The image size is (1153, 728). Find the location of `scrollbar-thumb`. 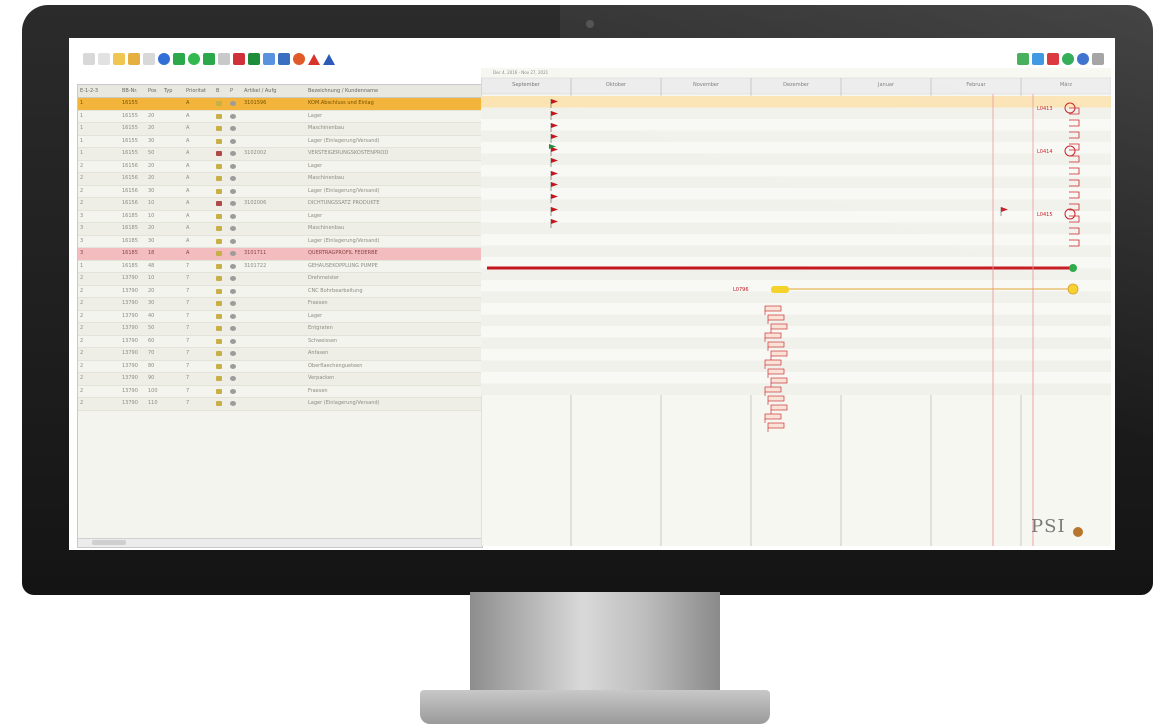

scrollbar-thumb is located at coordinates (109, 542).